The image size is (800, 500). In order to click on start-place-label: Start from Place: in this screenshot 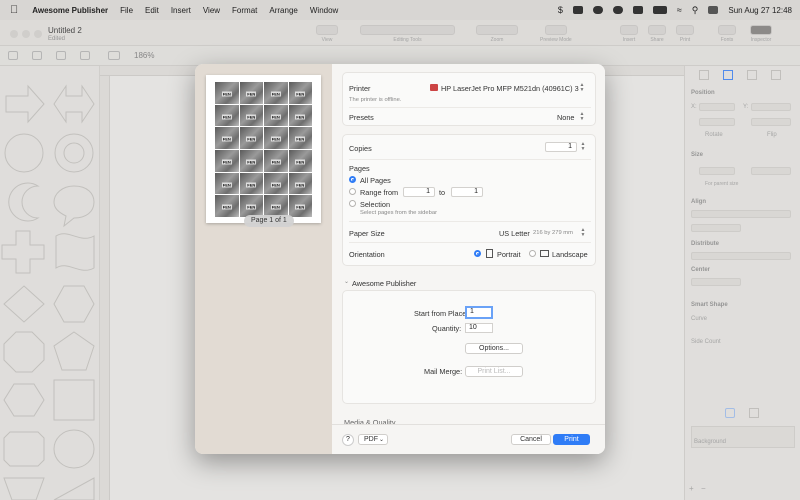, I will do `click(441, 313)`.